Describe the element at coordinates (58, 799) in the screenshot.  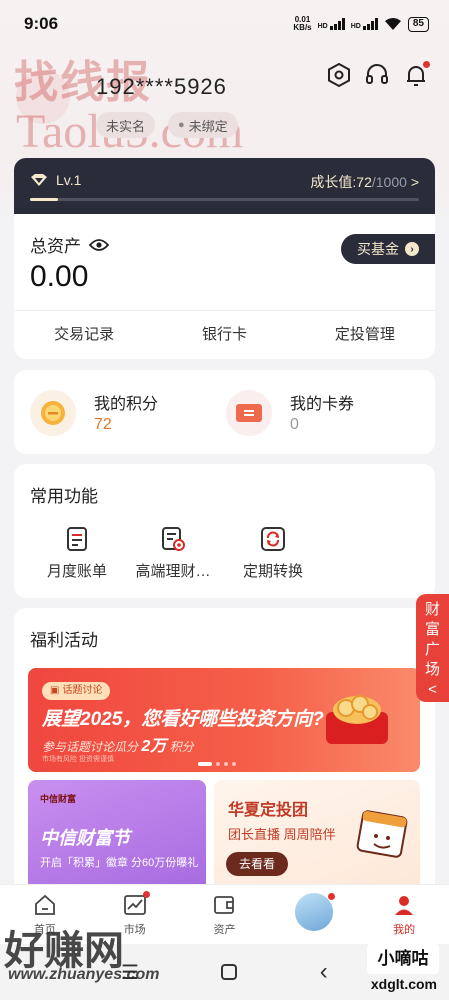
I see `citic-logo: 中信财富` at that location.